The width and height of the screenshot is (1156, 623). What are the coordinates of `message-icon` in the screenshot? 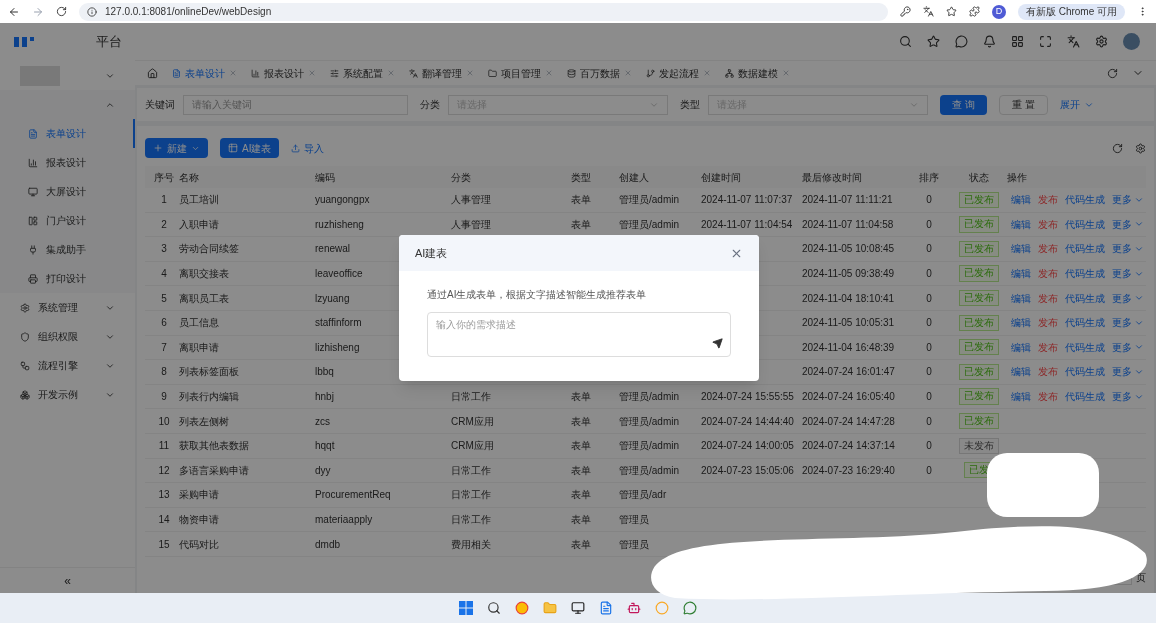 It's located at (961, 41).